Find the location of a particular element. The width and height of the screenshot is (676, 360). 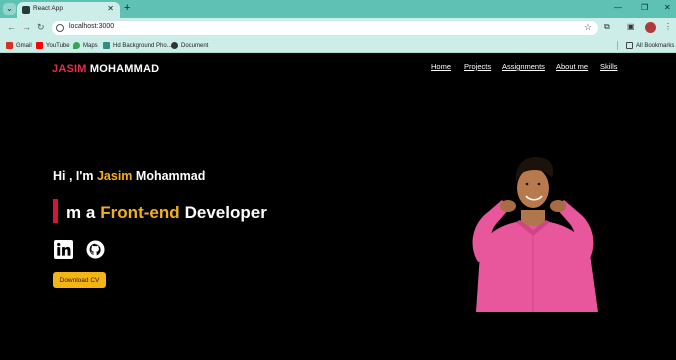

greeting-prefix: Hi , I'm is located at coordinates (73, 176).